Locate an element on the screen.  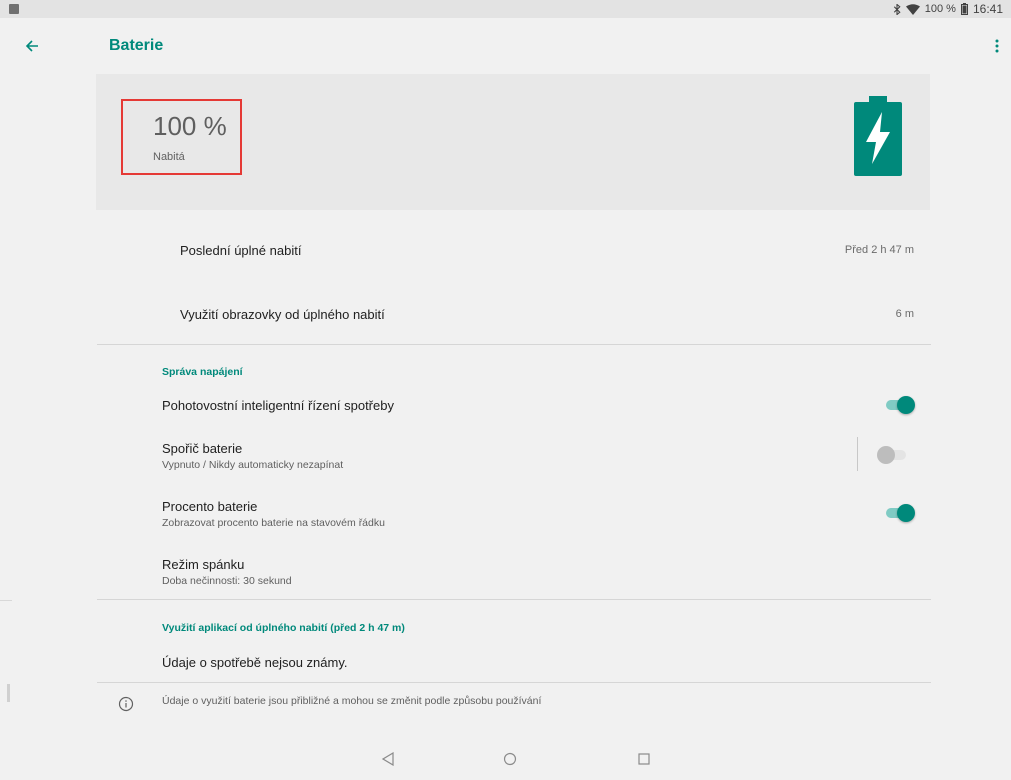
page-title: Baterie is located at coordinates (136, 45).